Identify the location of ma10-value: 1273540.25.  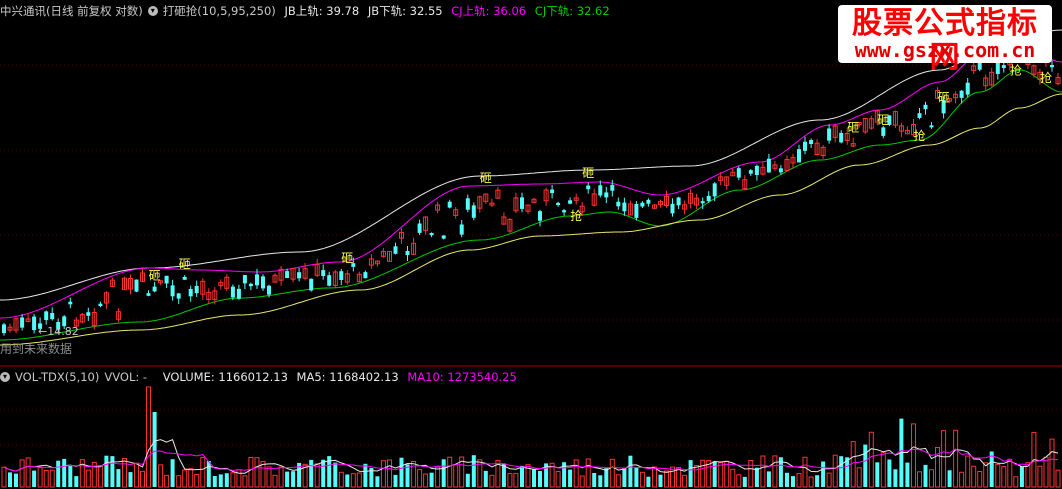
(482, 377).